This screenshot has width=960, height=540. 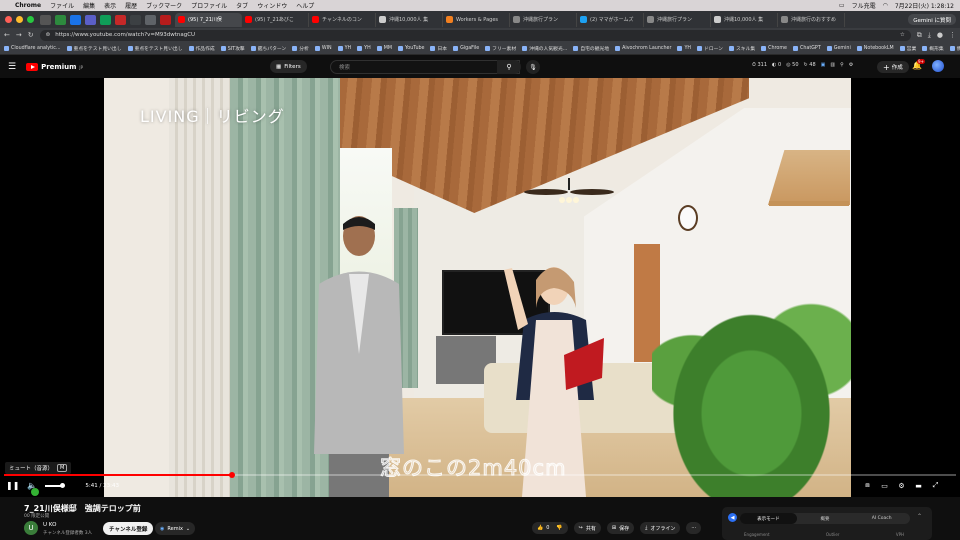 What do you see at coordinates (30, 19) in the screenshot?
I see `zoom-window-button` at bounding box center [30, 19].